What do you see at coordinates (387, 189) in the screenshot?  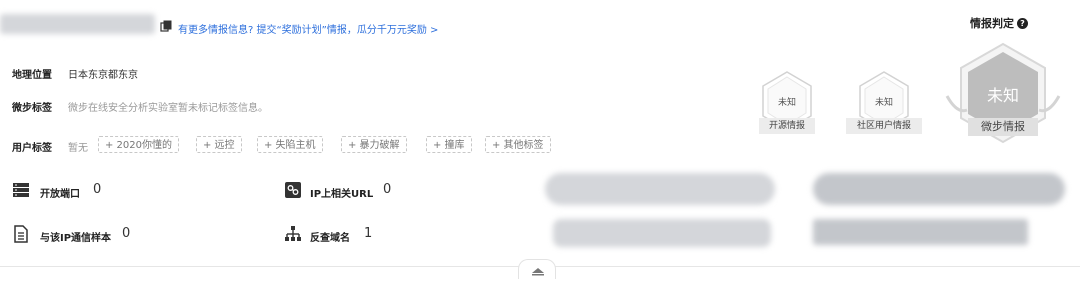 I see `ip-urls-count: 0` at bounding box center [387, 189].